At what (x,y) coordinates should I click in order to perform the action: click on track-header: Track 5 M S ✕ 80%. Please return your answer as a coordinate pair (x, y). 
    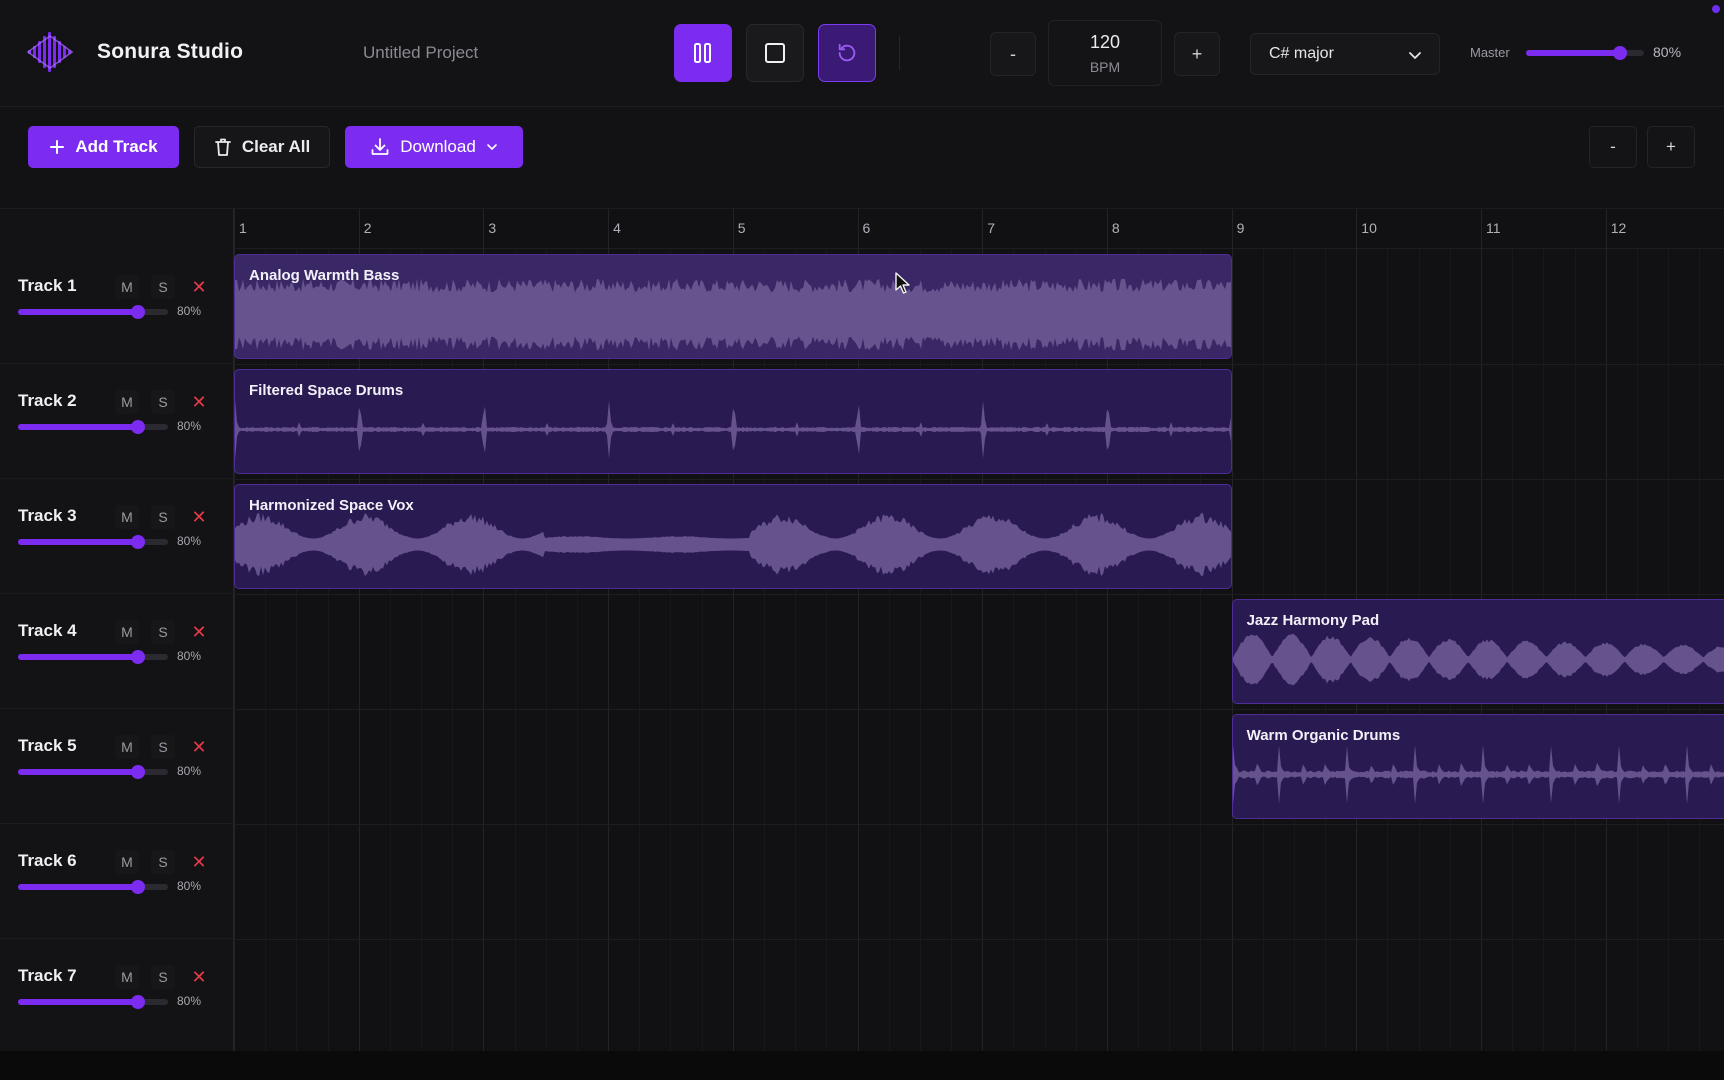
    Looking at the image, I should click on (117, 766).